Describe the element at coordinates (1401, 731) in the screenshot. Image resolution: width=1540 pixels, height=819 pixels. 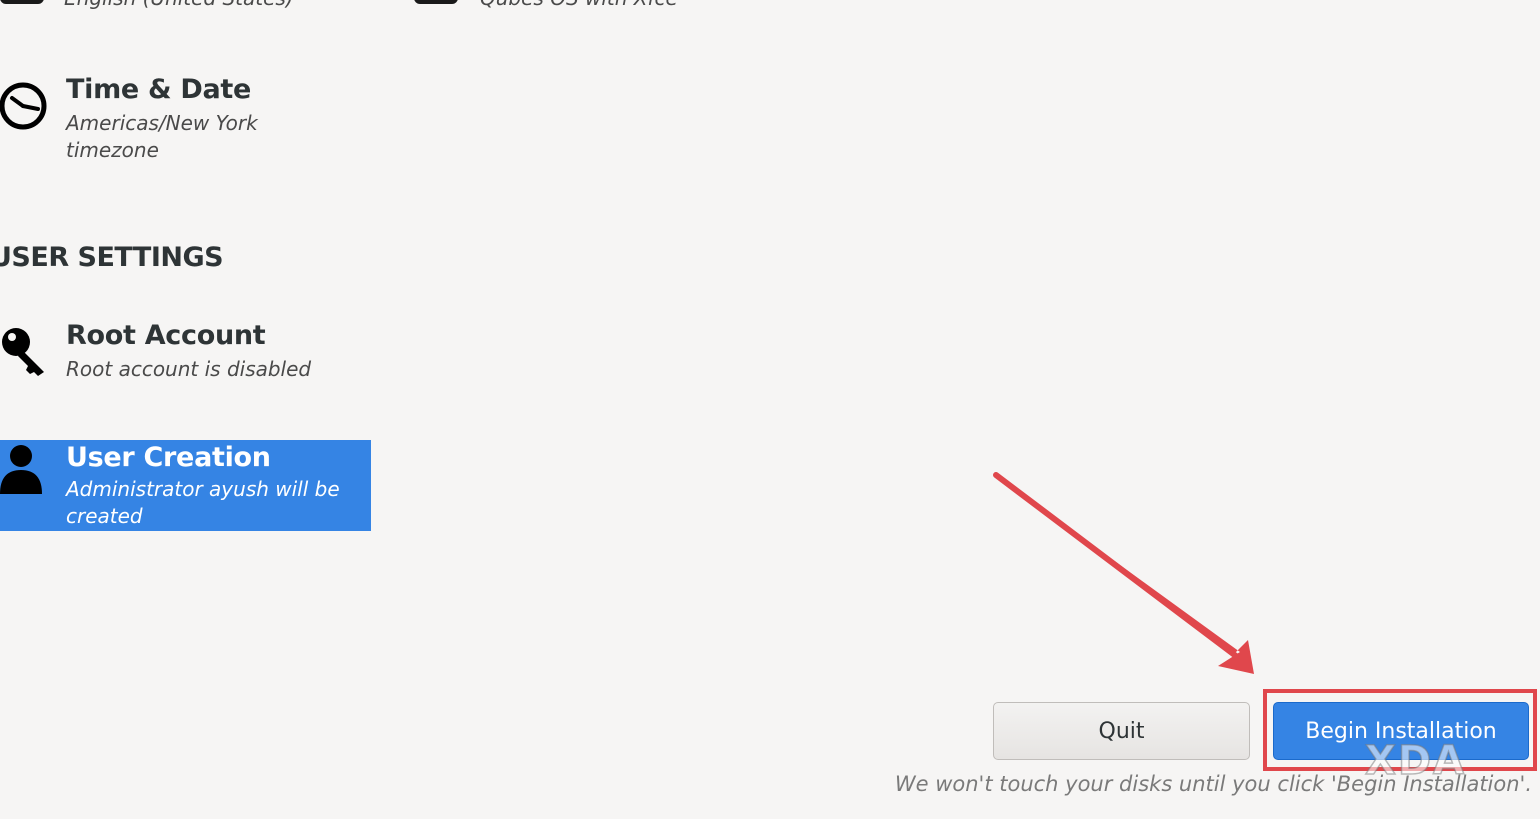
I see `begin-installation-button: Begin Installation` at that location.